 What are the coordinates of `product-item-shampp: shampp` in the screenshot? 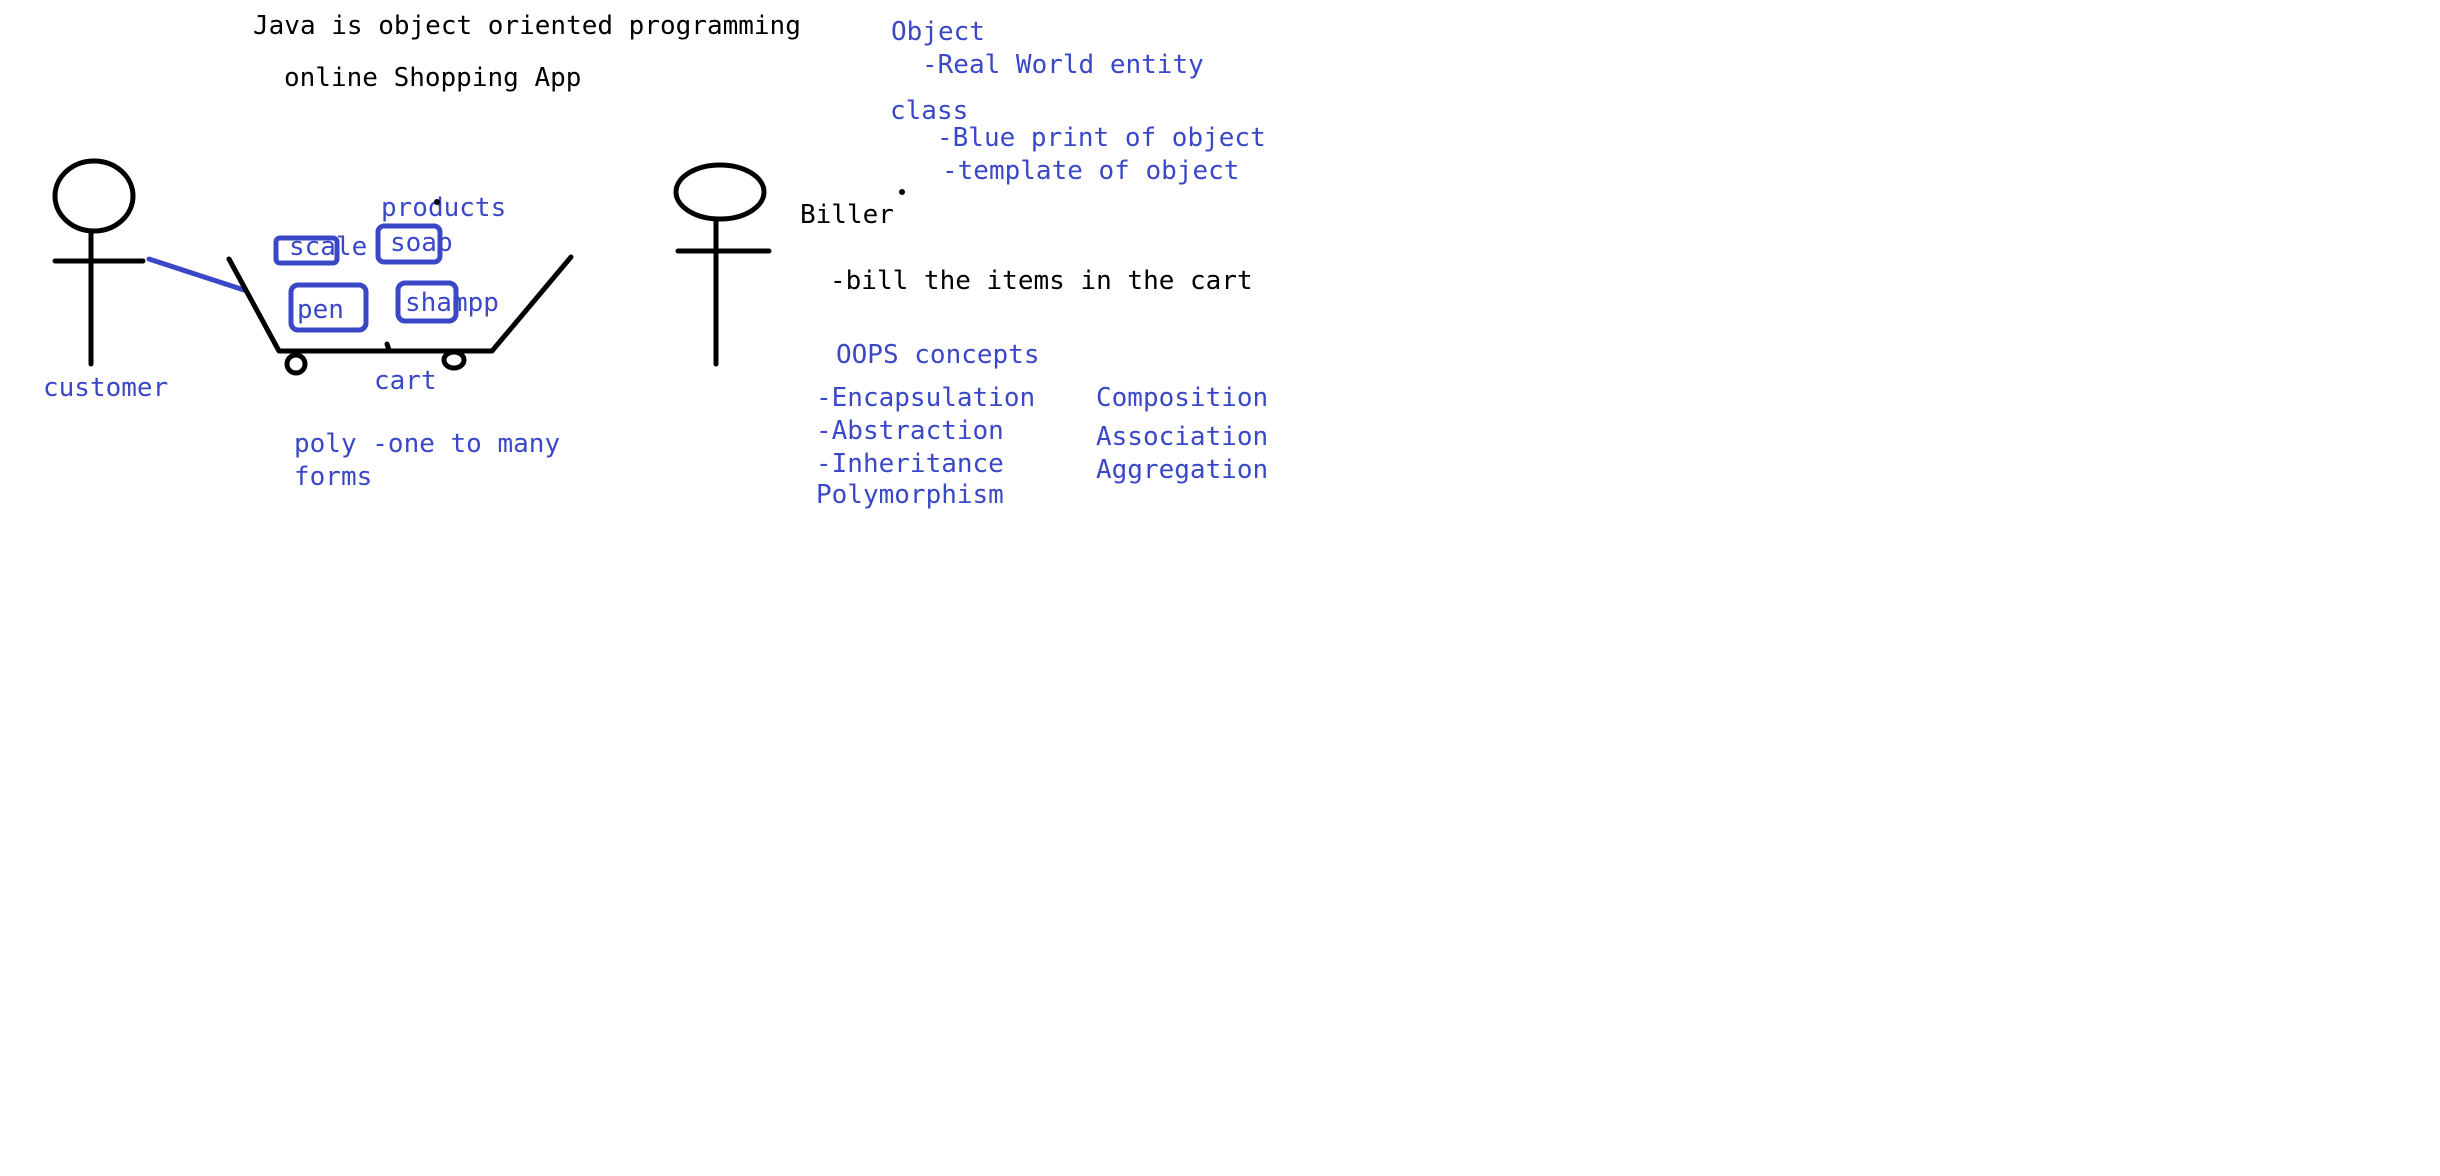 It's located at (447, 302).